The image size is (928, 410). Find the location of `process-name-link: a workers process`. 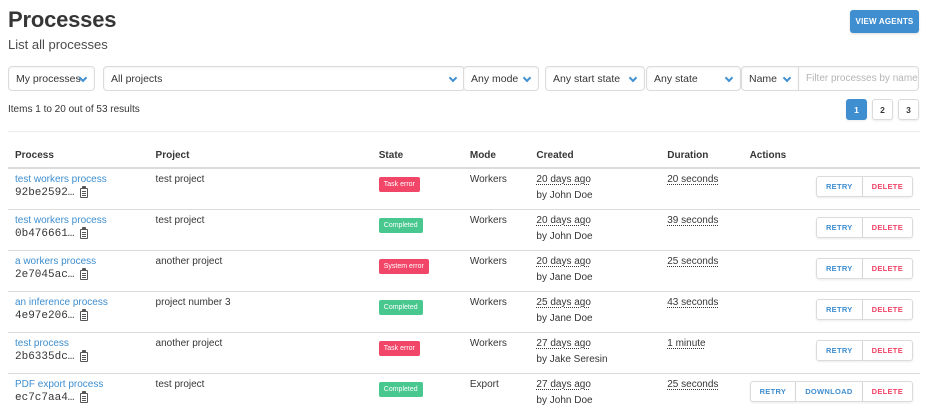

process-name-link: a workers process is located at coordinates (78, 261).